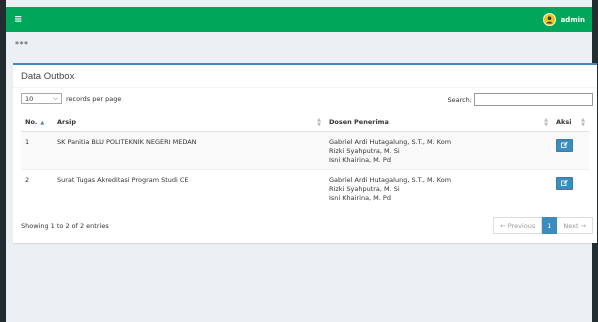  I want to click on sort-asc-icon: ▲, so click(42, 123).